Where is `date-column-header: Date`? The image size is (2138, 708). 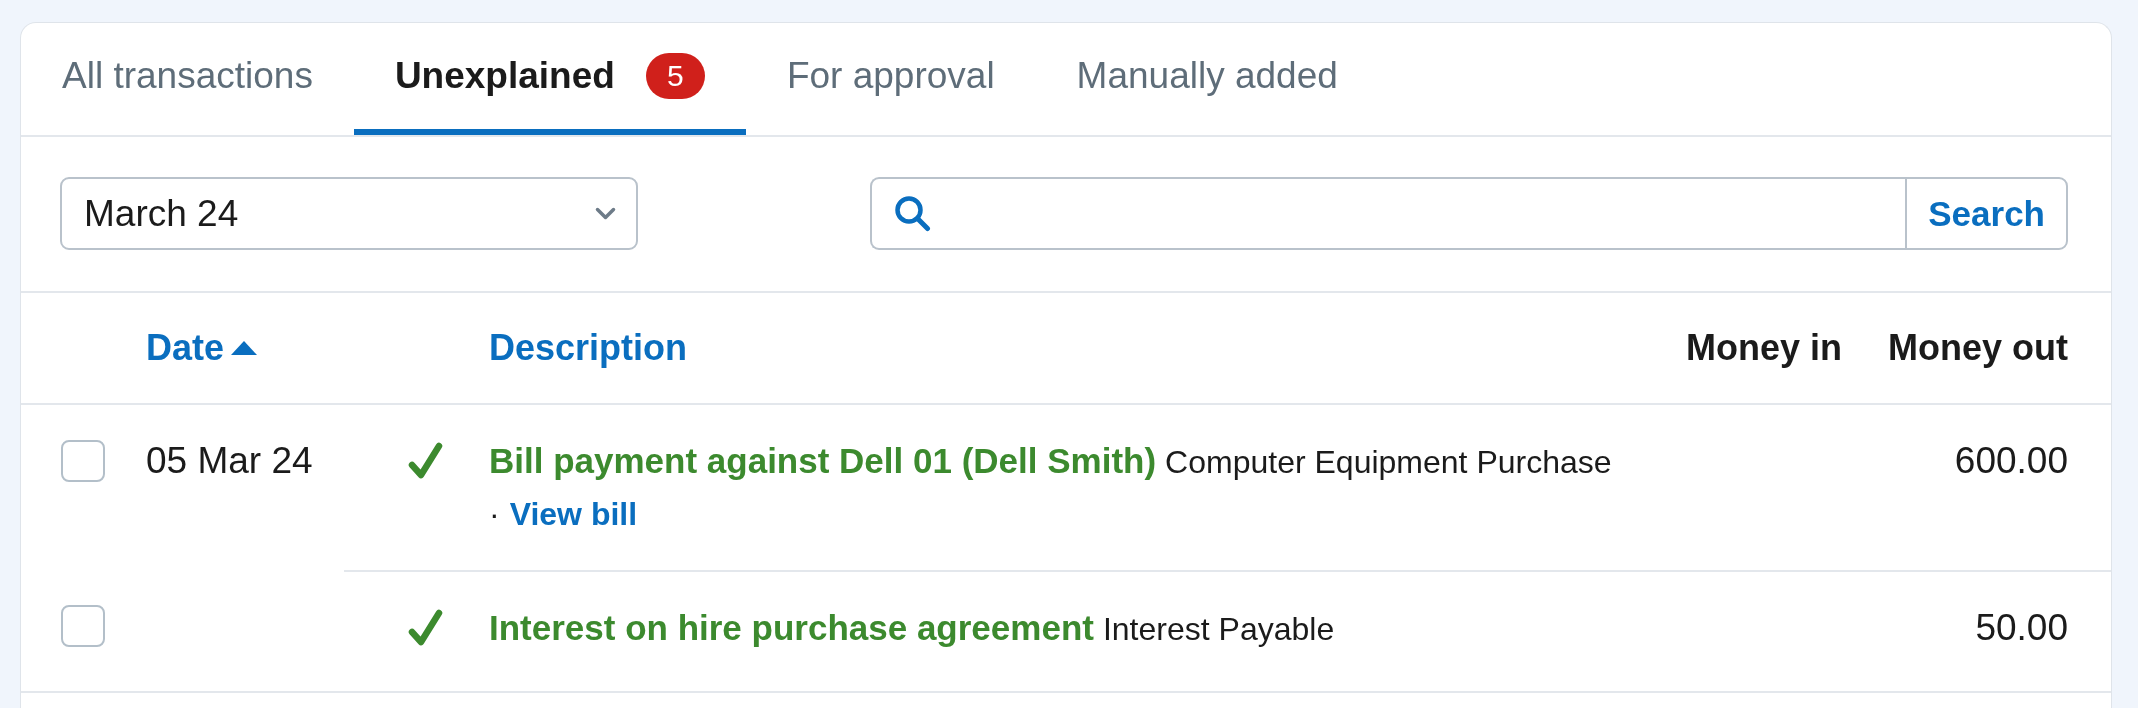
date-column-header: Date is located at coordinates (202, 348).